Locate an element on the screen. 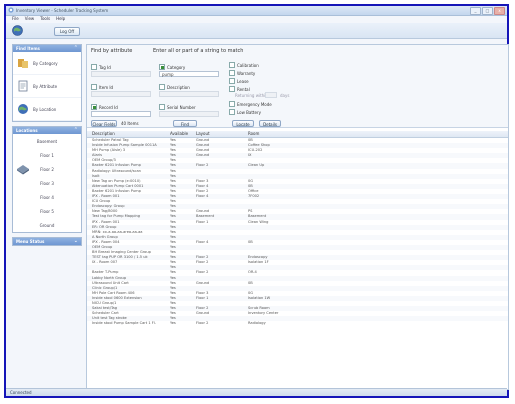 The height and width of the screenshot is (404, 515). minimize-button: _ is located at coordinates (475, 11).